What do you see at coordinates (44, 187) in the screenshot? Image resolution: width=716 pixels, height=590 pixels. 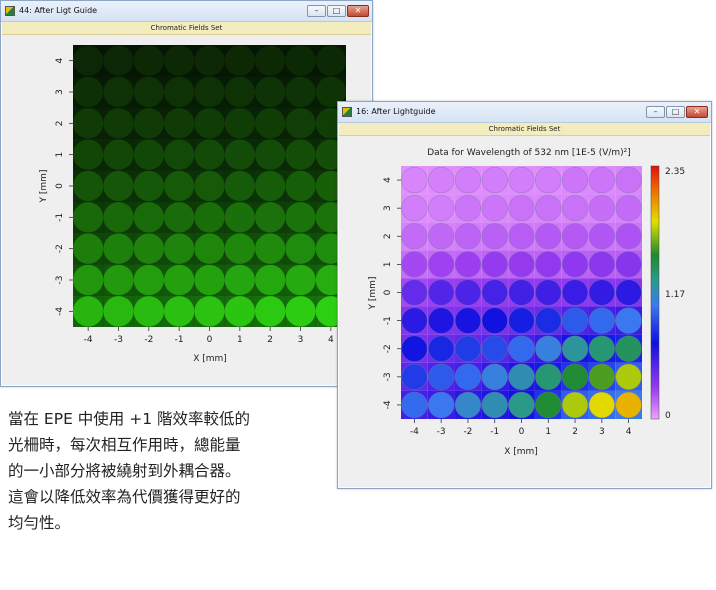 I see `y-axis-label: Y [mm]` at bounding box center [44, 187].